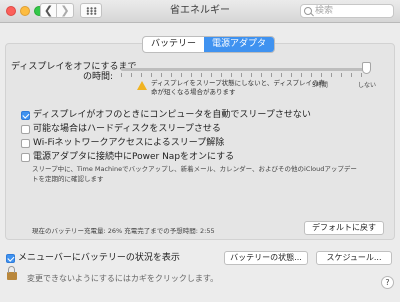  I want to click on grid-icon, so click(91, 11).